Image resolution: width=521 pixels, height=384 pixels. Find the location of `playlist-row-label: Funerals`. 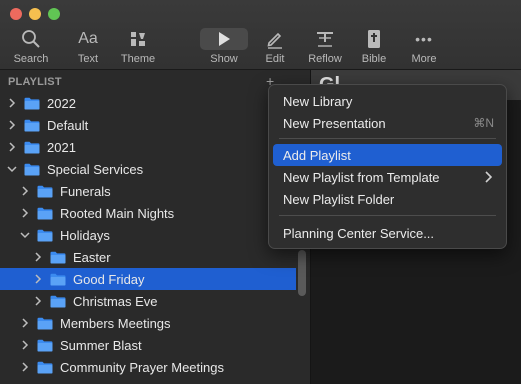

playlist-row-label: Funerals is located at coordinates (85, 191).